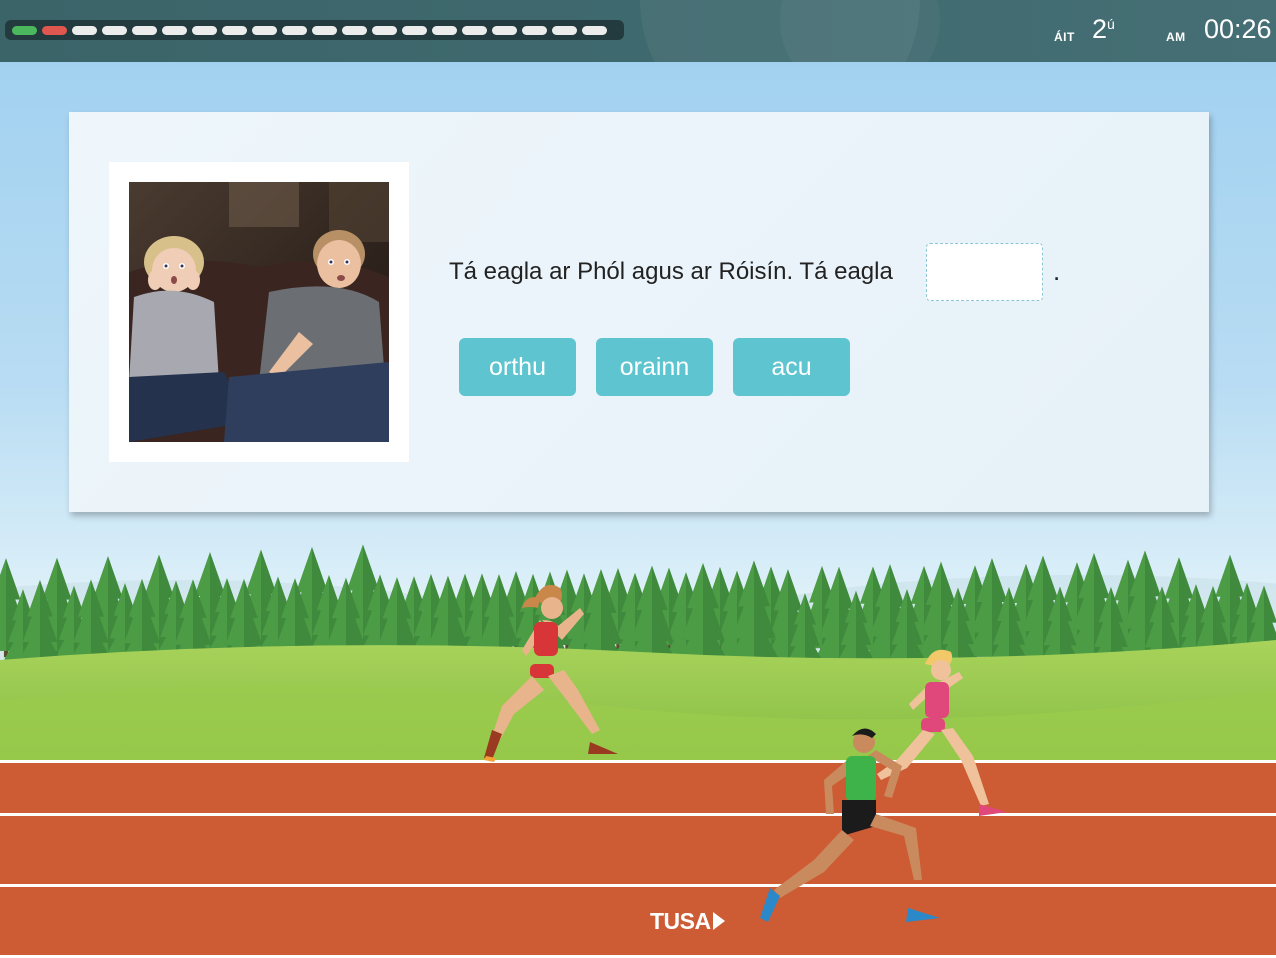  I want to click on runner-red, so click(551, 673).